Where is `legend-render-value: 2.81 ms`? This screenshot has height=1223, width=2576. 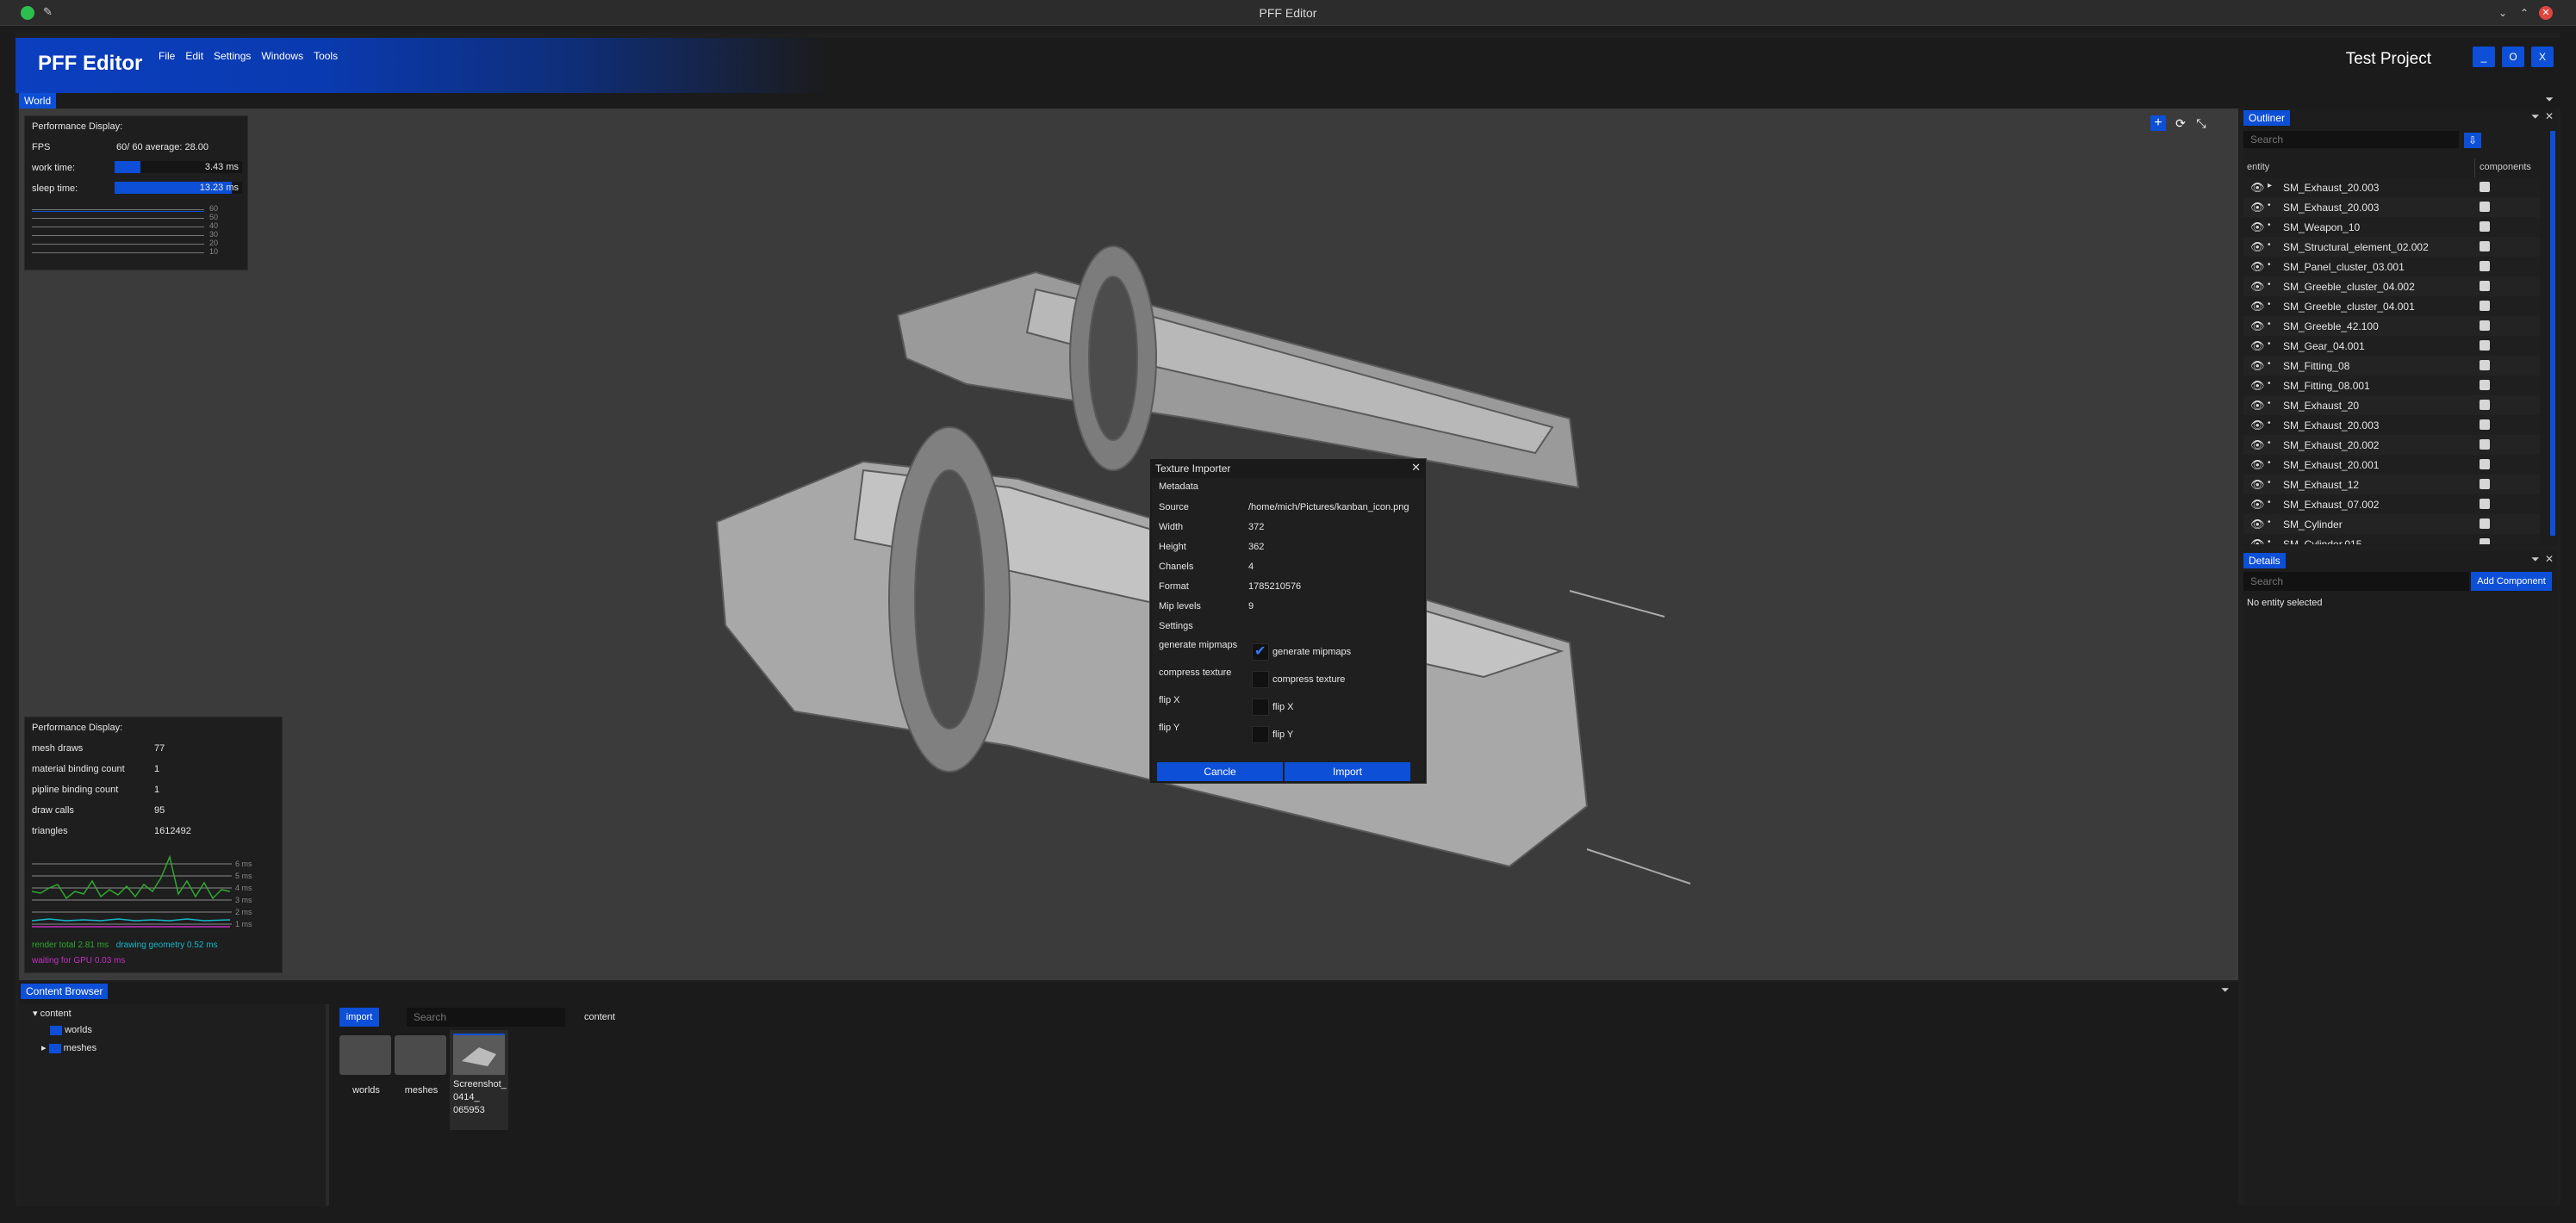
legend-render-value: 2.81 ms is located at coordinates (94, 945).